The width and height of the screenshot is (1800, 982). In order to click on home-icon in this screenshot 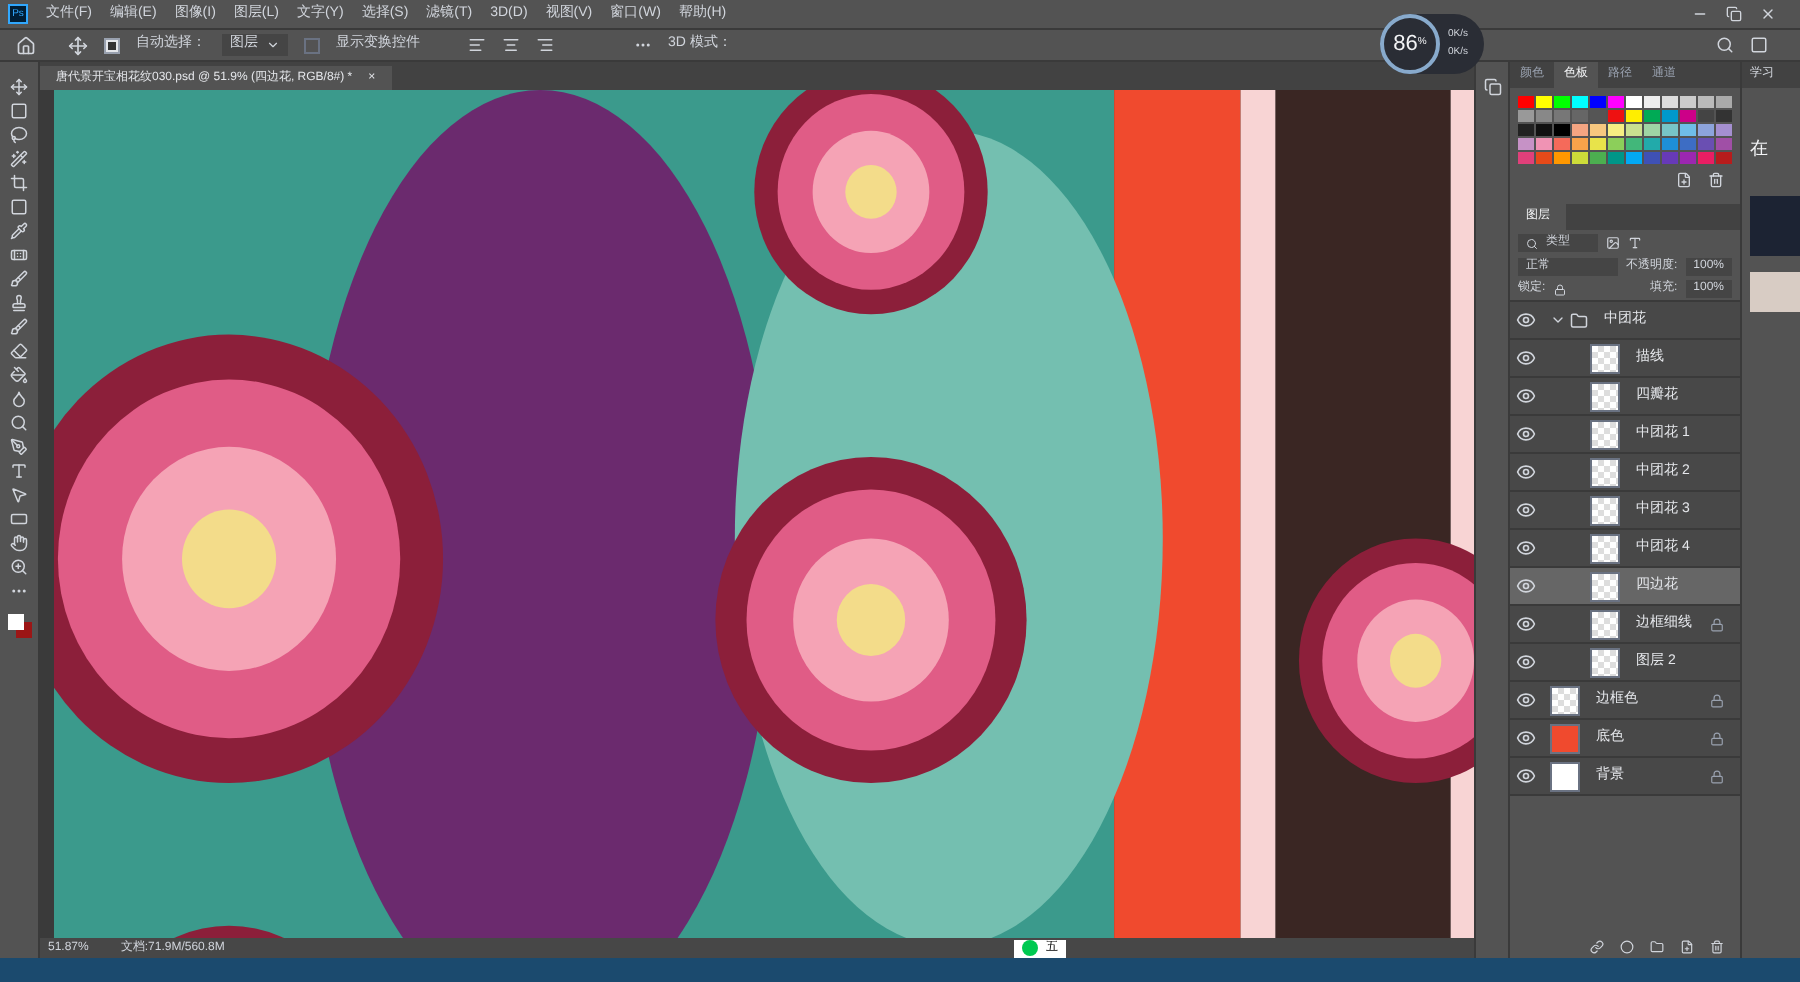, I will do `click(26, 45)`.